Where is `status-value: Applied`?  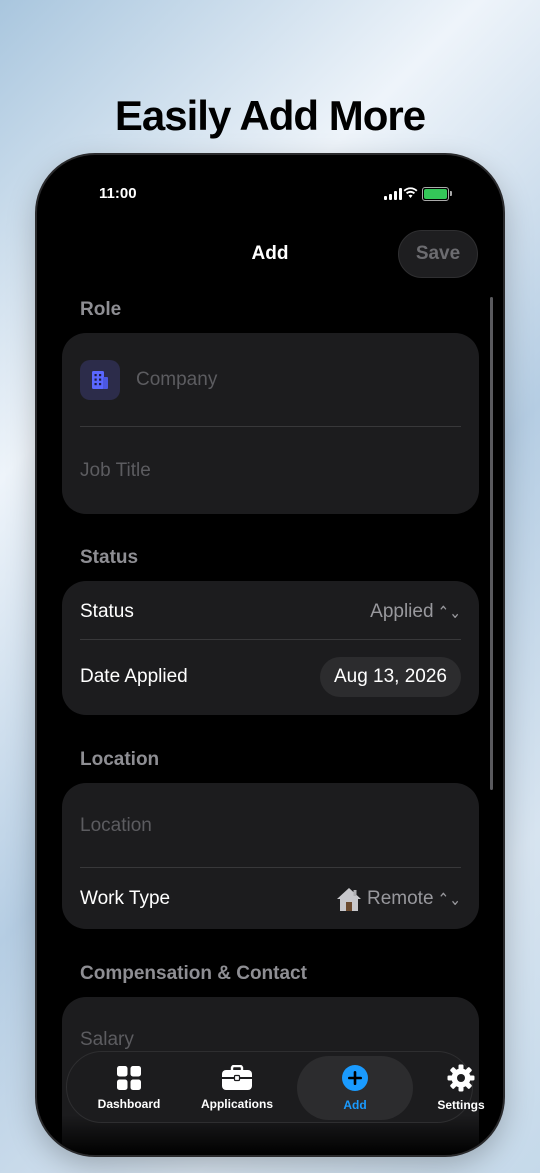
status-value: Applied is located at coordinates (402, 611).